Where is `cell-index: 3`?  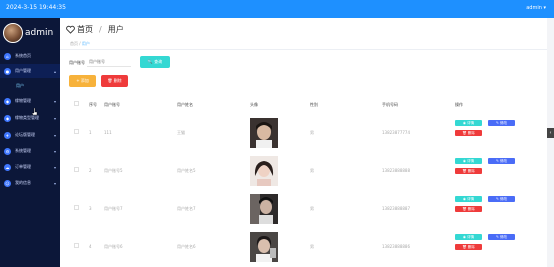
cell-index: 3 is located at coordinates (90, 208).